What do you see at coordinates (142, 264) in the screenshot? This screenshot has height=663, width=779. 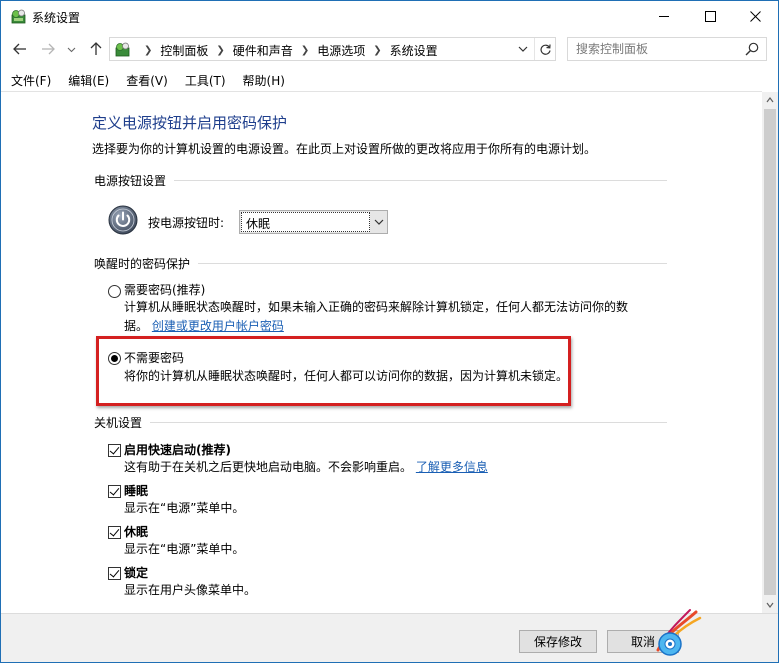 I see `section-heading: 唤醒时的密码保护` at bounding box center [142, 264].